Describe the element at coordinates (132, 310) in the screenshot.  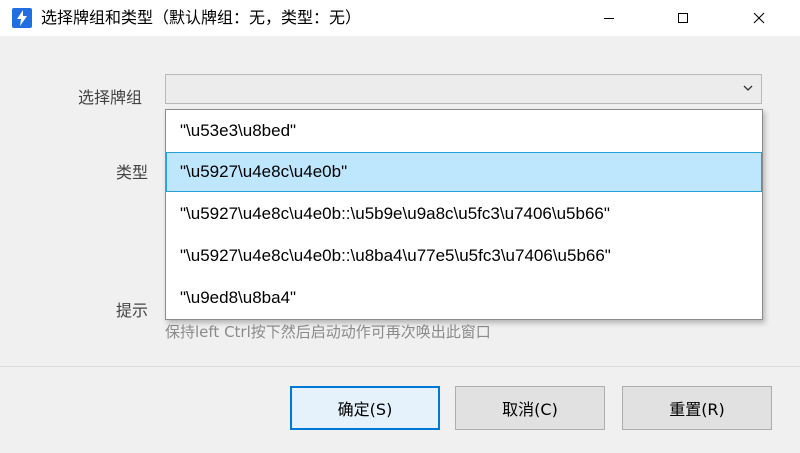
I see `hint-label: 提示` at that location.